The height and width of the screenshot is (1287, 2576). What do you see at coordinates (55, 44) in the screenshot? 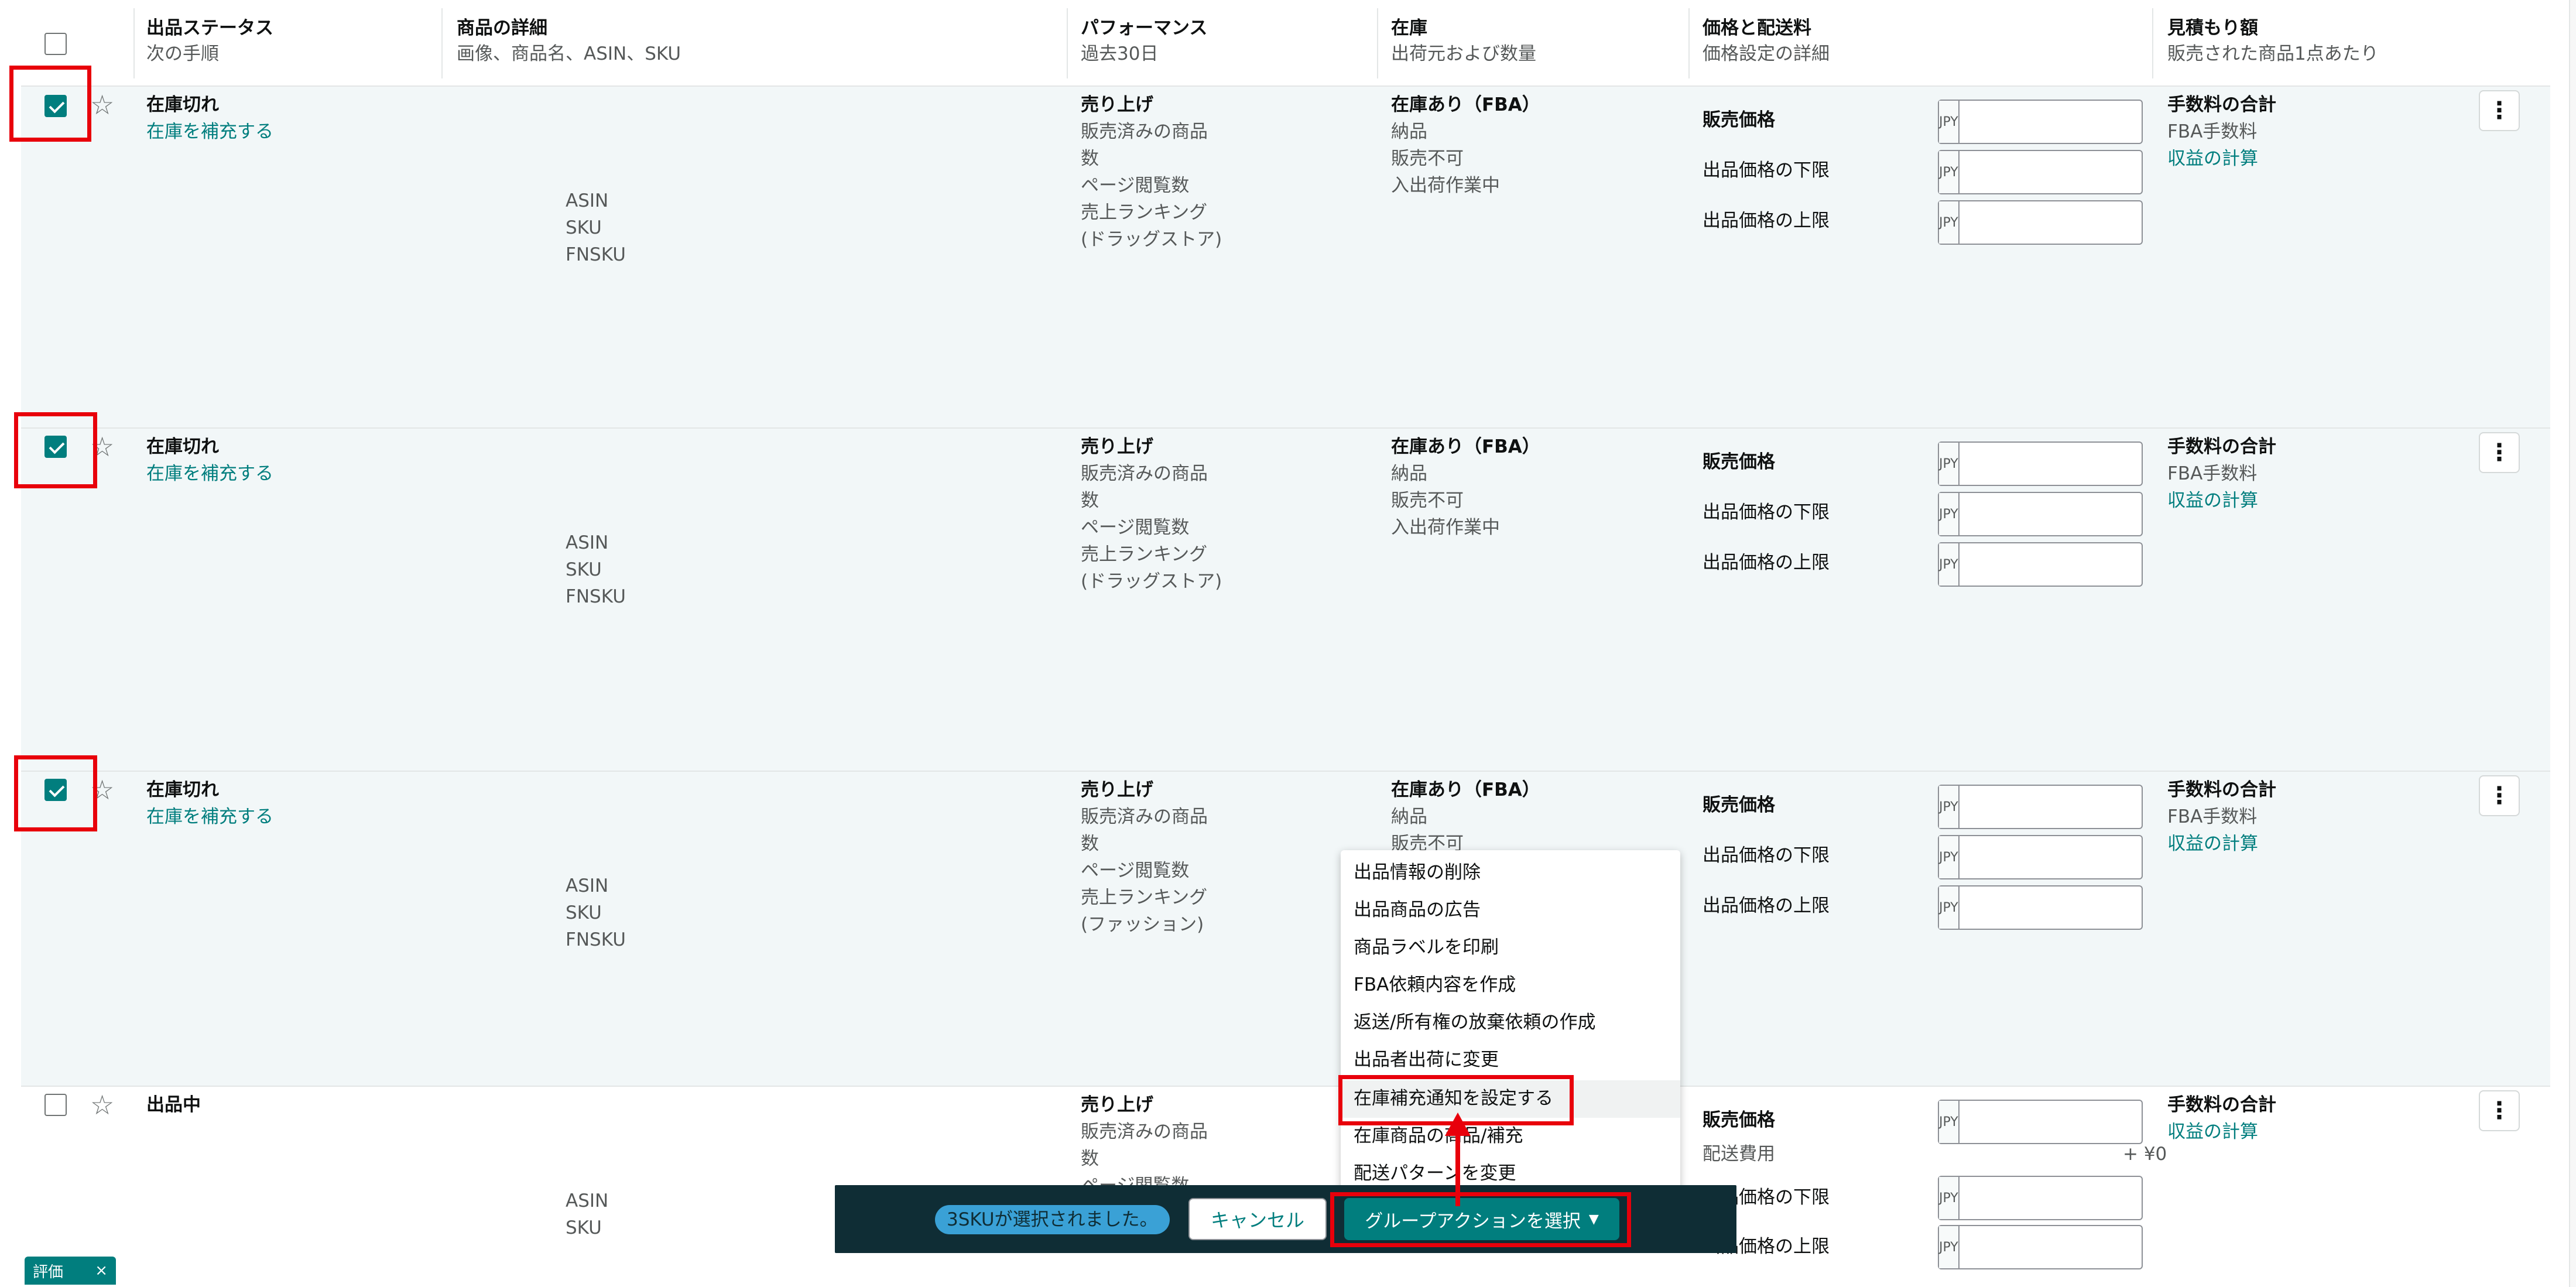
I see `select-all-checkbox` at bounding box center [55, 44].